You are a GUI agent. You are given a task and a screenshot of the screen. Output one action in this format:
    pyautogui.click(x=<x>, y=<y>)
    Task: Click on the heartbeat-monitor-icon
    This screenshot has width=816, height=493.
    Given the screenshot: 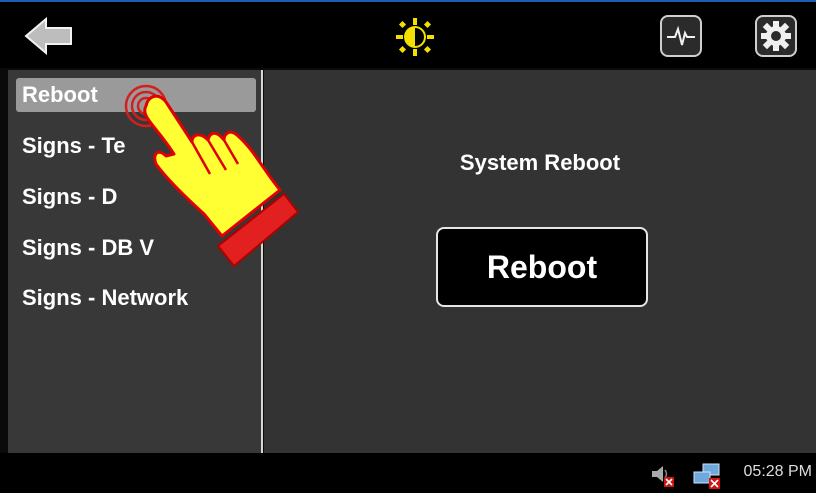 What is the action you would take?
    pyautogui.click(x=681, y=35)
    